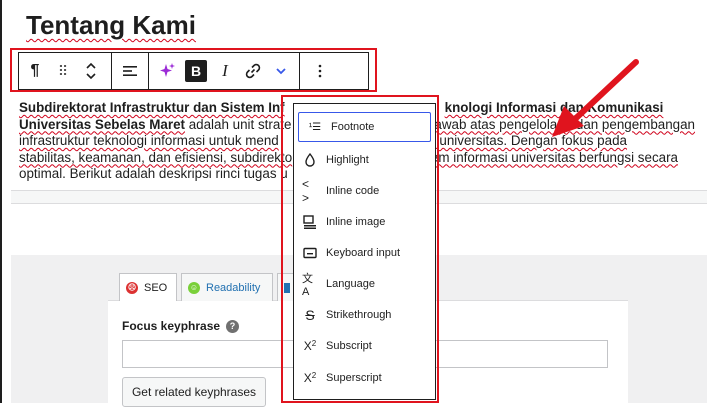 This screenshot has height=407, width=707. I want to click on options-button, so click(320, 71).